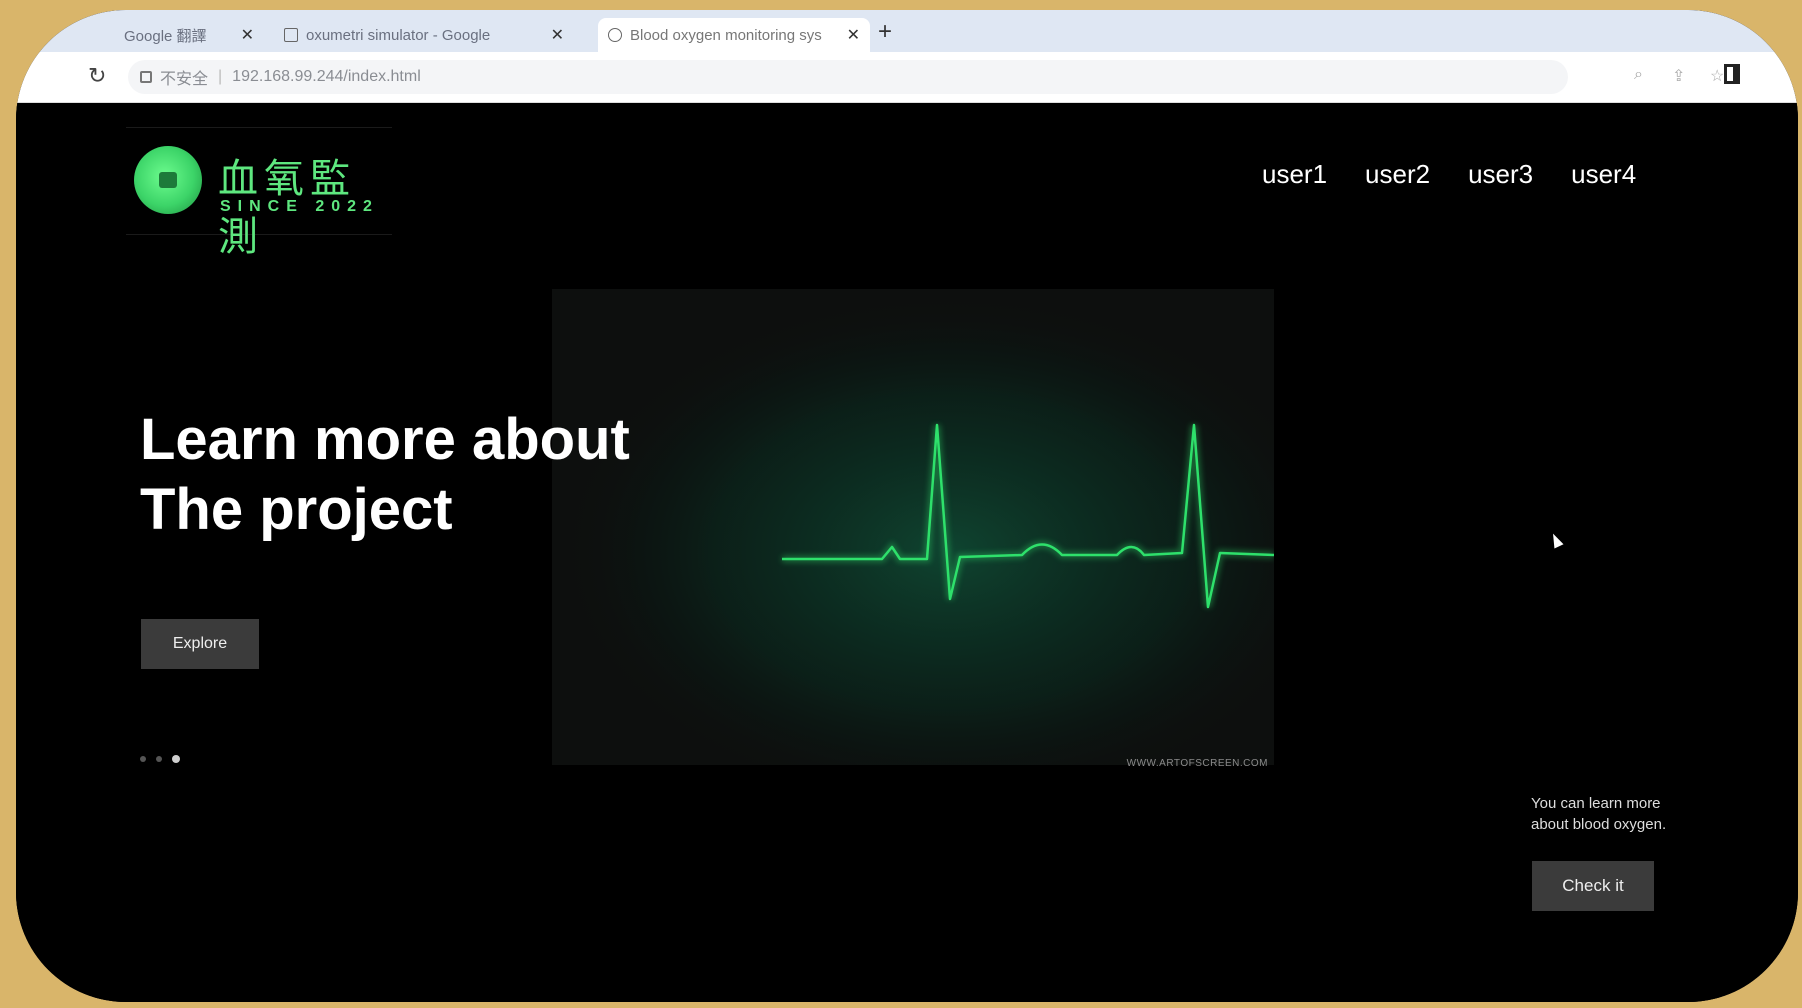 The image size is (1802, 1008). I want to click on carousel-indicators, so click(160, 759).